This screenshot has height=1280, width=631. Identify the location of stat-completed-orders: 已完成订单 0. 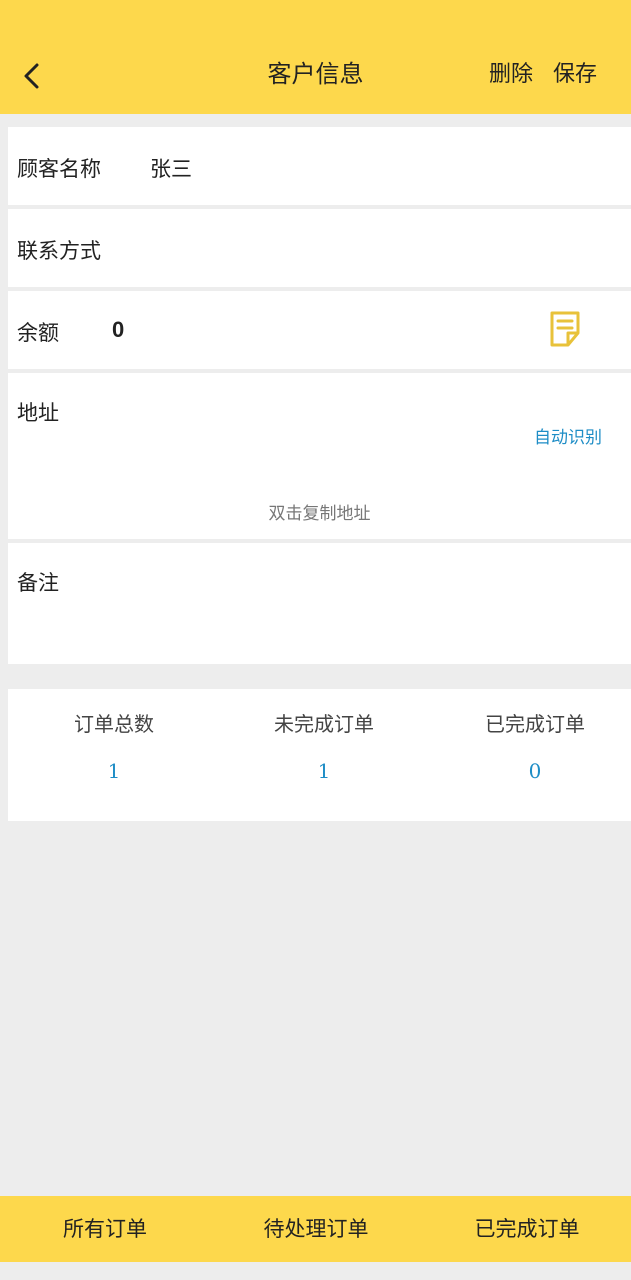
(533, 746).